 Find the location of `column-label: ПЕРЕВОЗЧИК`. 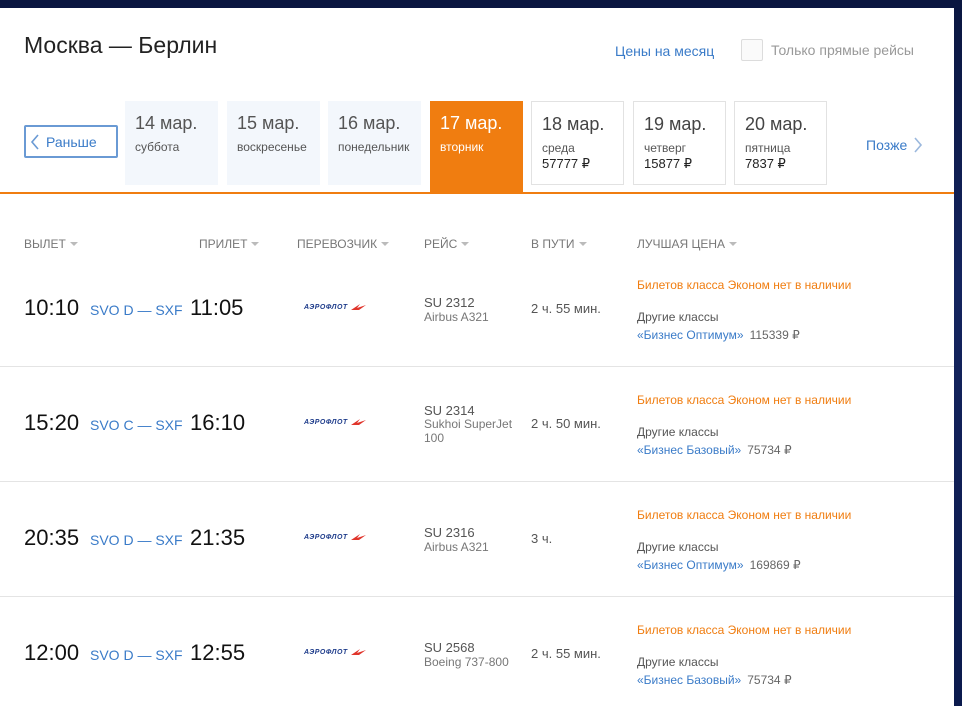

column-label: ПЕРЕВОЗЧИК is located at coordinates (337, 244).